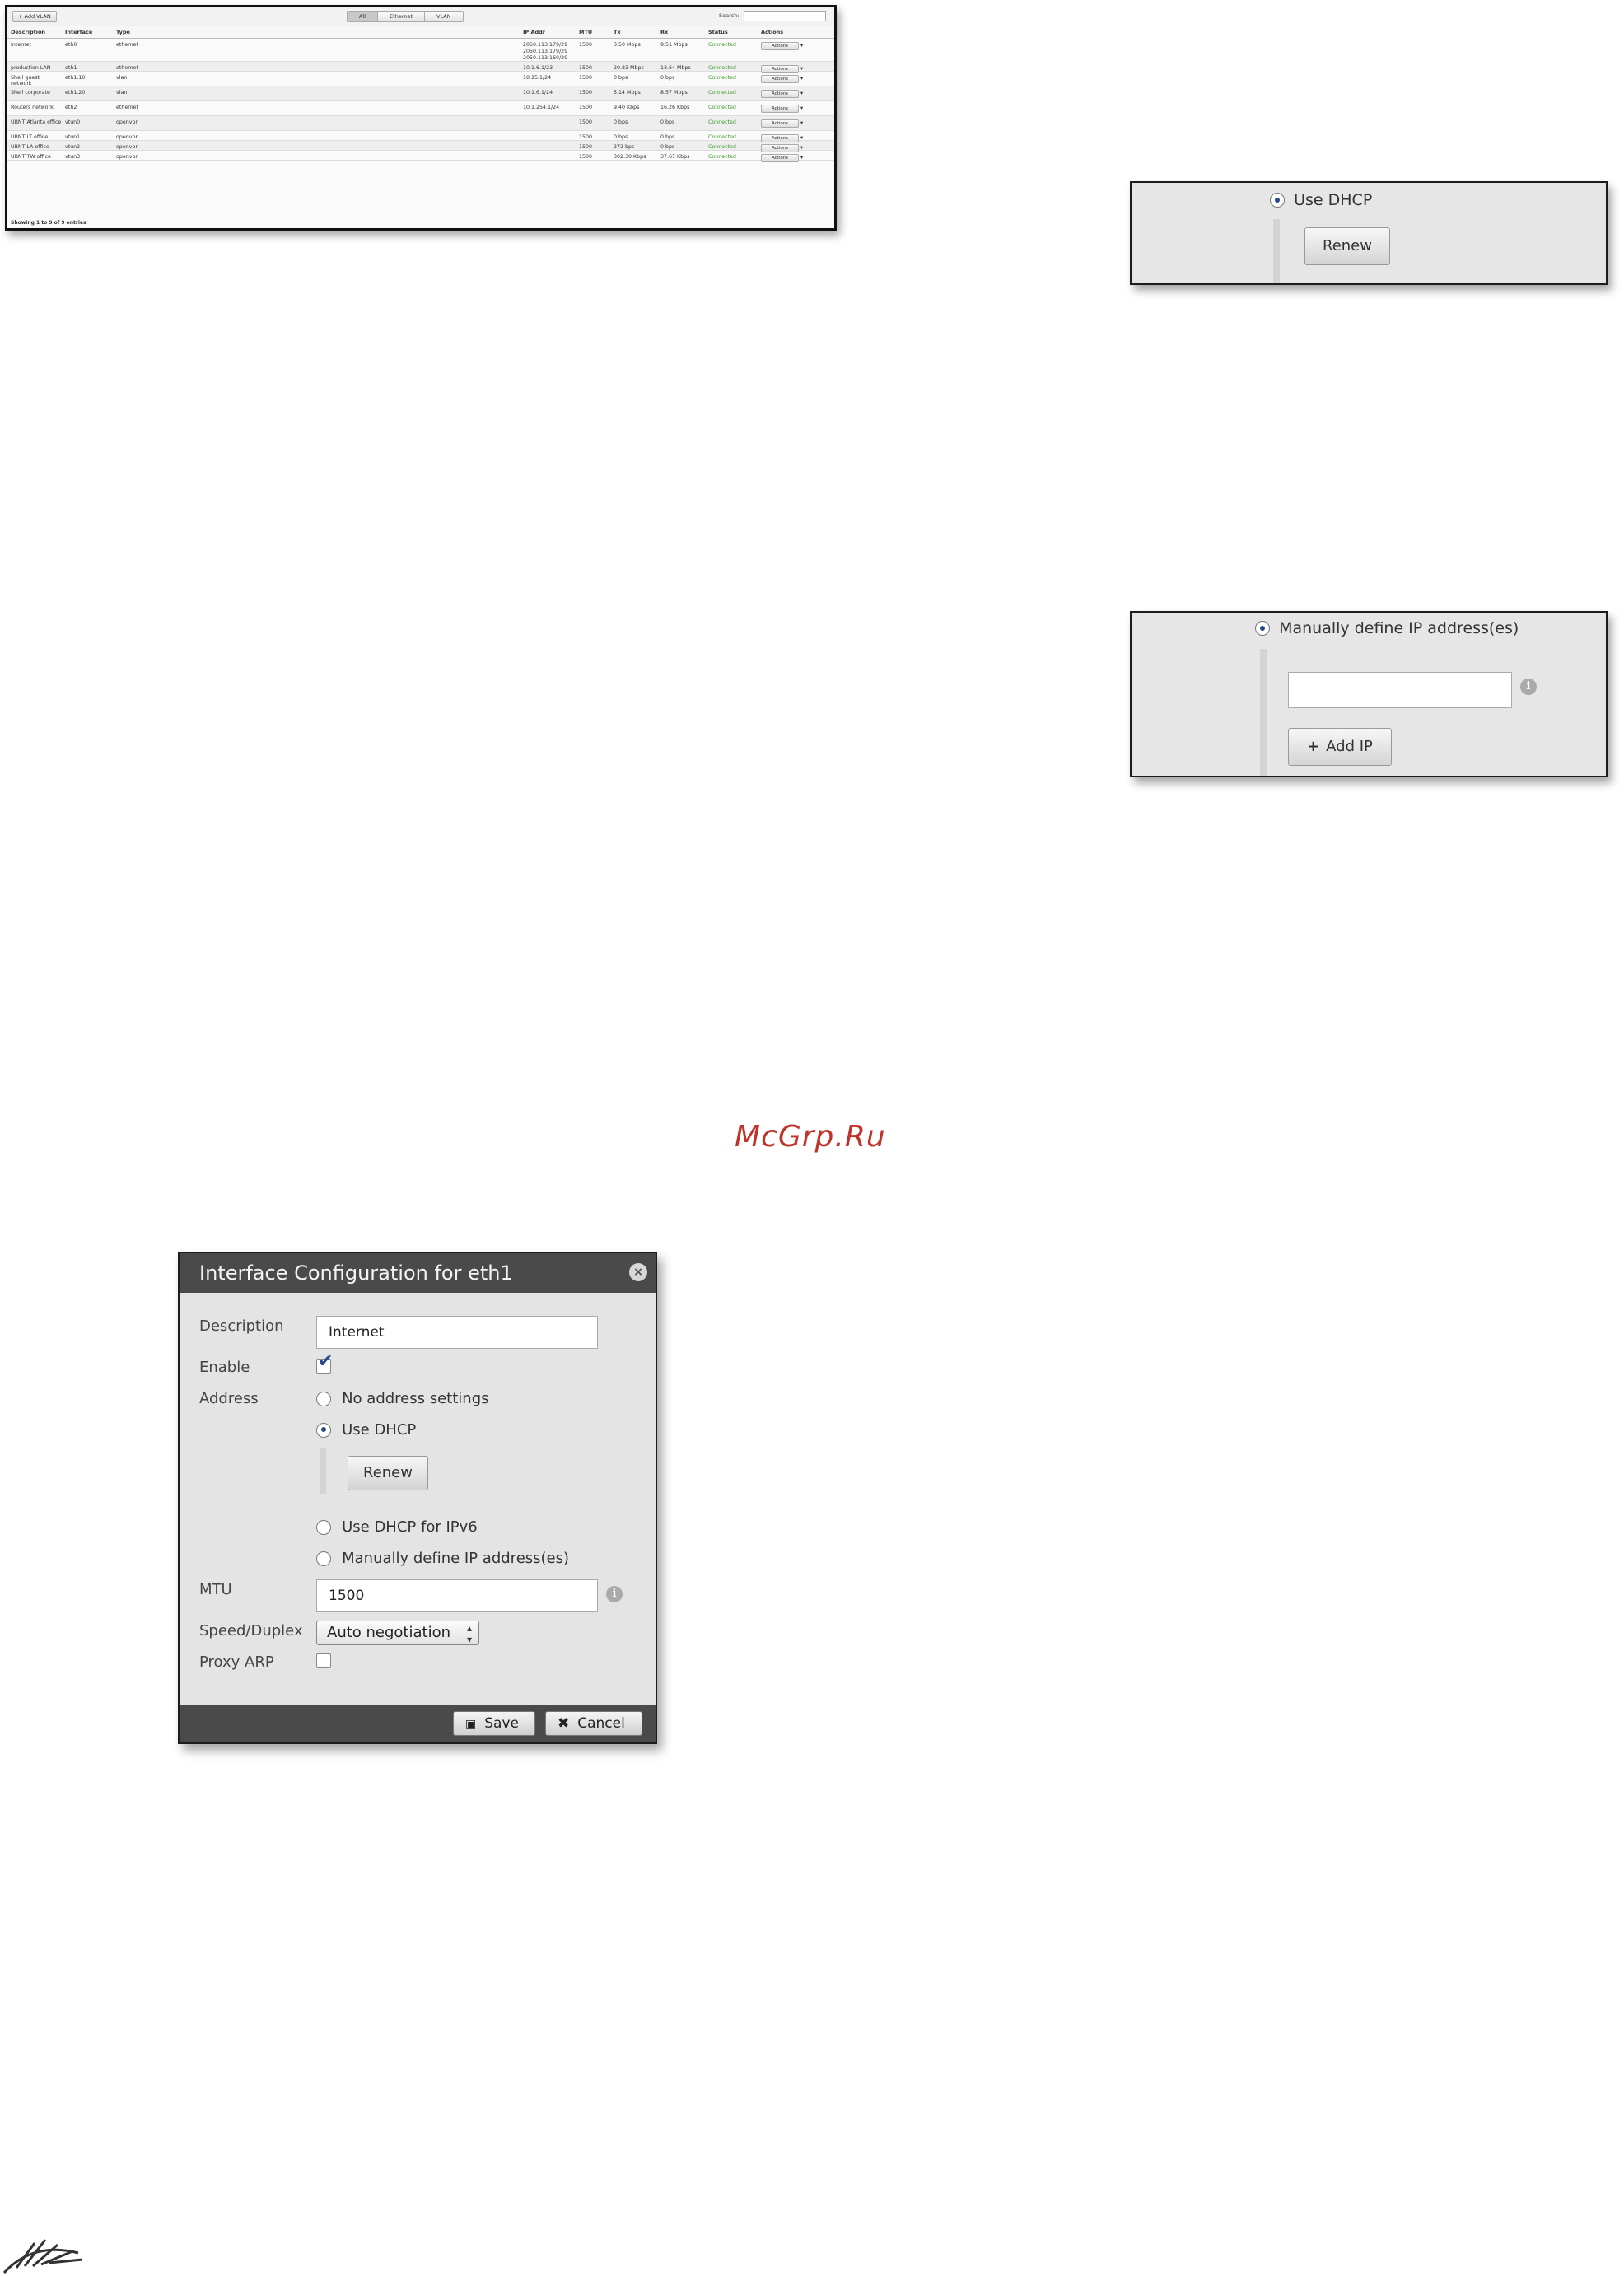  Describe the element at coordinates (638, 1272) in the screenshot. I see `close-icon: ×` at that location.